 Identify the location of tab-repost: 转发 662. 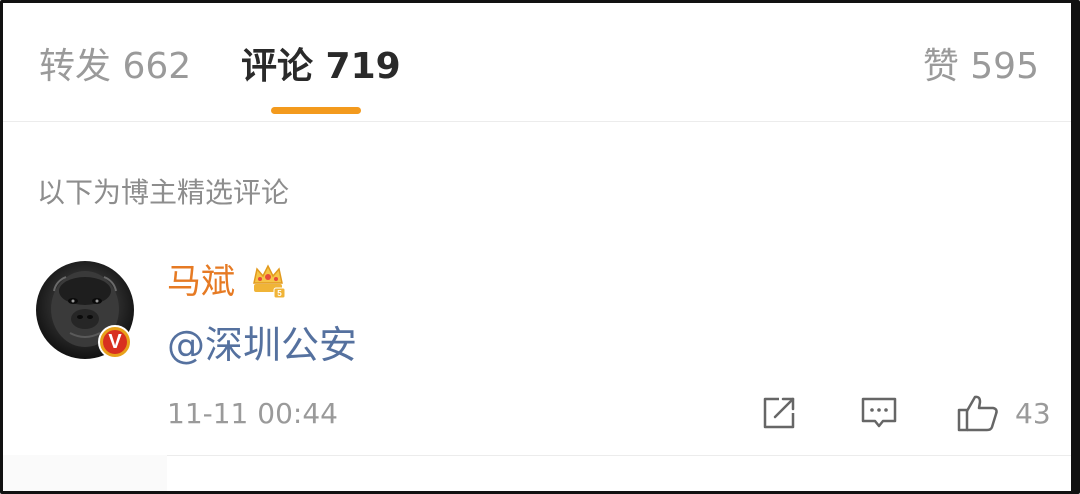
(115, 67).